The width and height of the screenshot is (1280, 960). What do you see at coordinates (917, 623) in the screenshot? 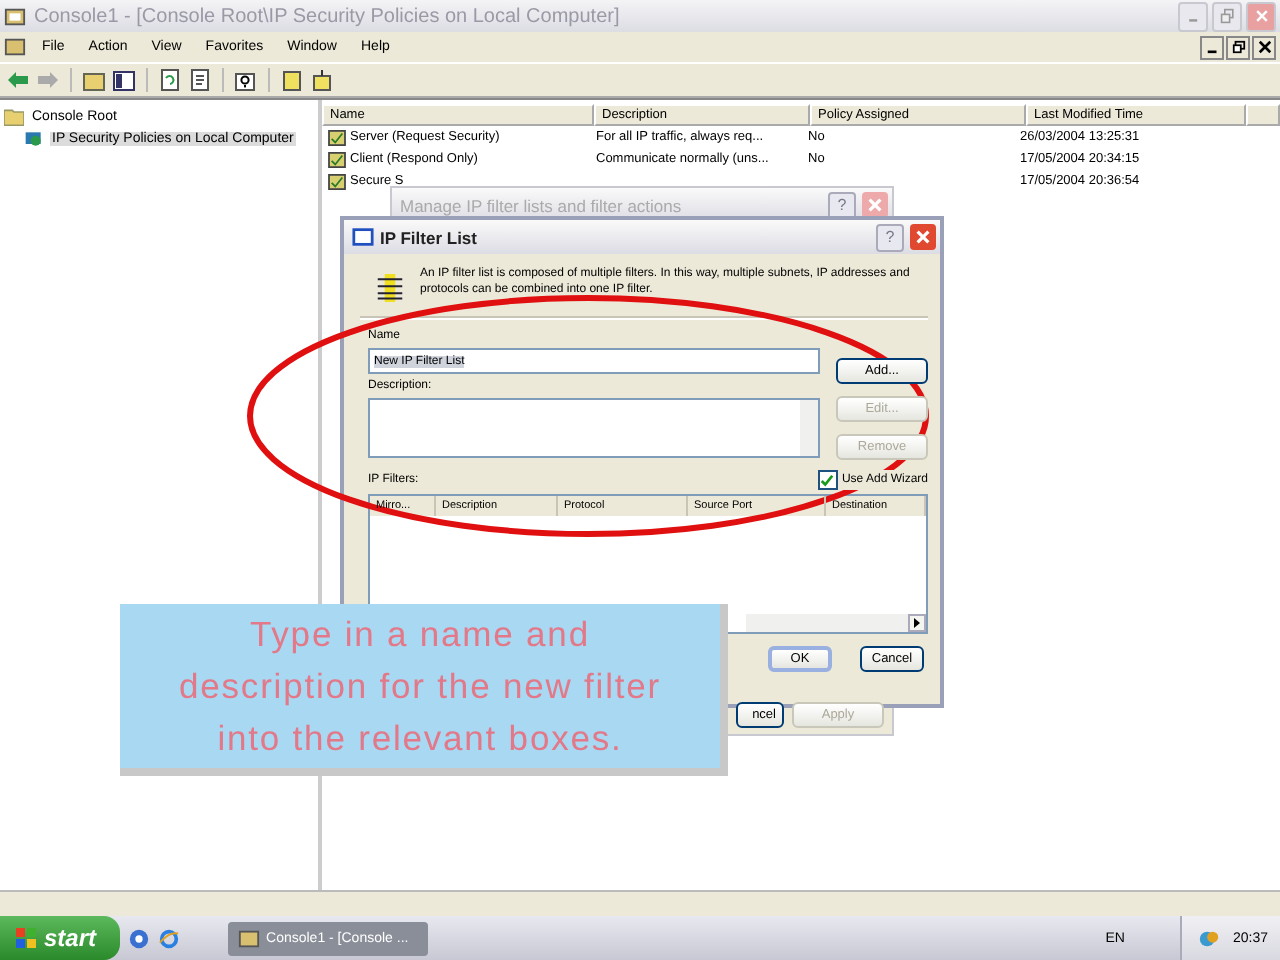
I see `scroll-right-icon` at bounding box center [917, 623].